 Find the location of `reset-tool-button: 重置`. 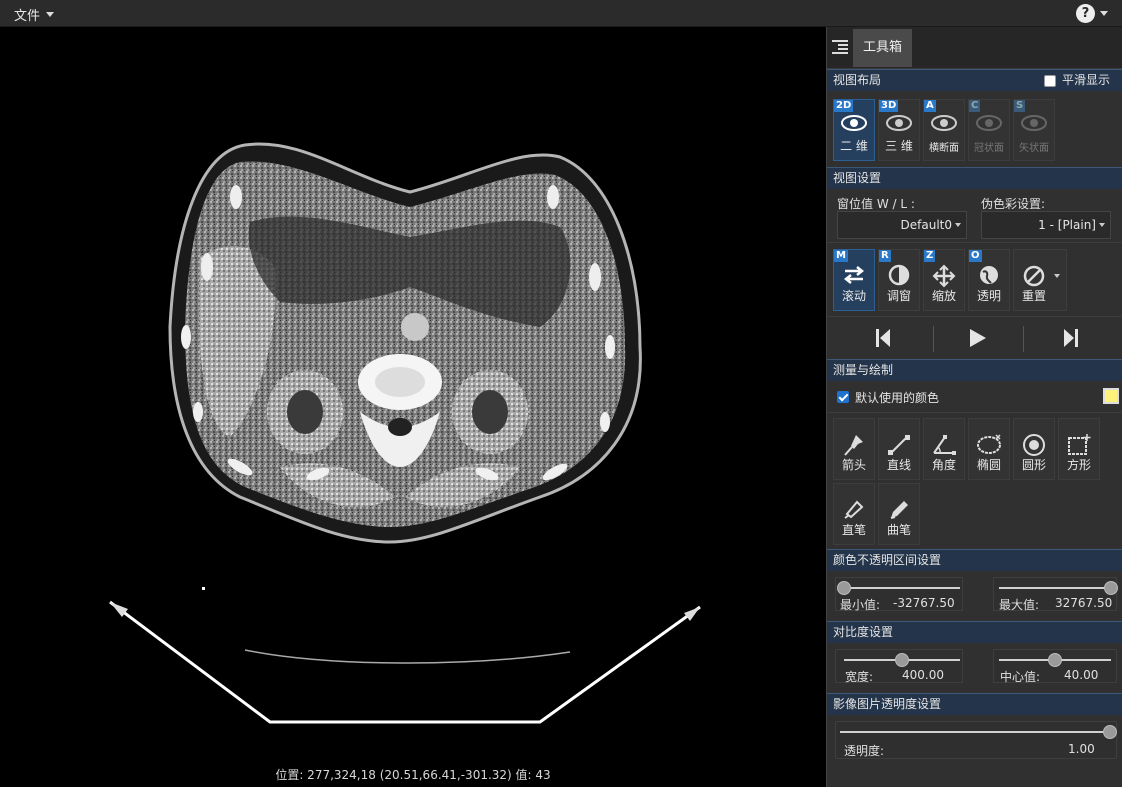

reset-tool-button: 重置 is located at coordinates (1040, 280).